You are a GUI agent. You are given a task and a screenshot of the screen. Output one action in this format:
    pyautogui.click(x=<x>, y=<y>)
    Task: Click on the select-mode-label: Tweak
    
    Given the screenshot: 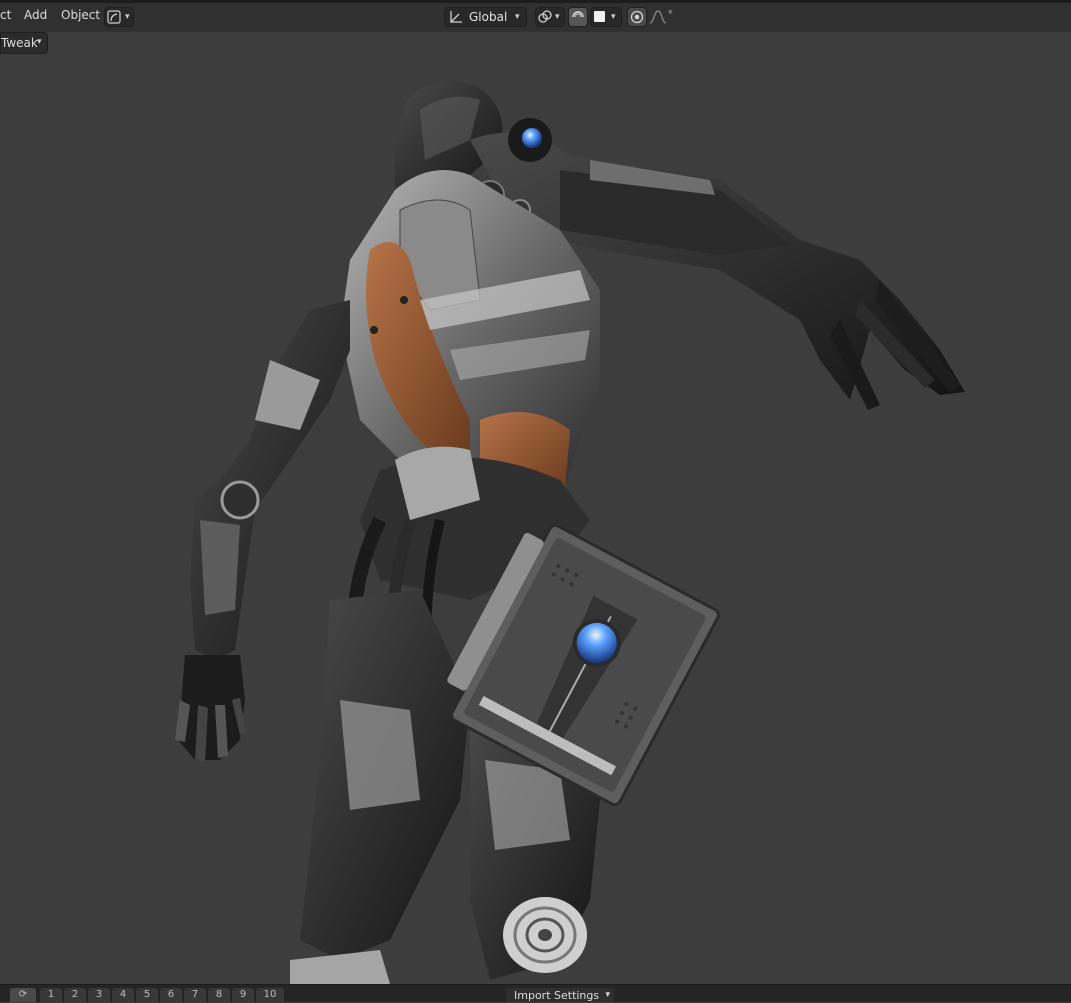 What is the action you would take?
    pyautogui.click(x=19, y=43)
    